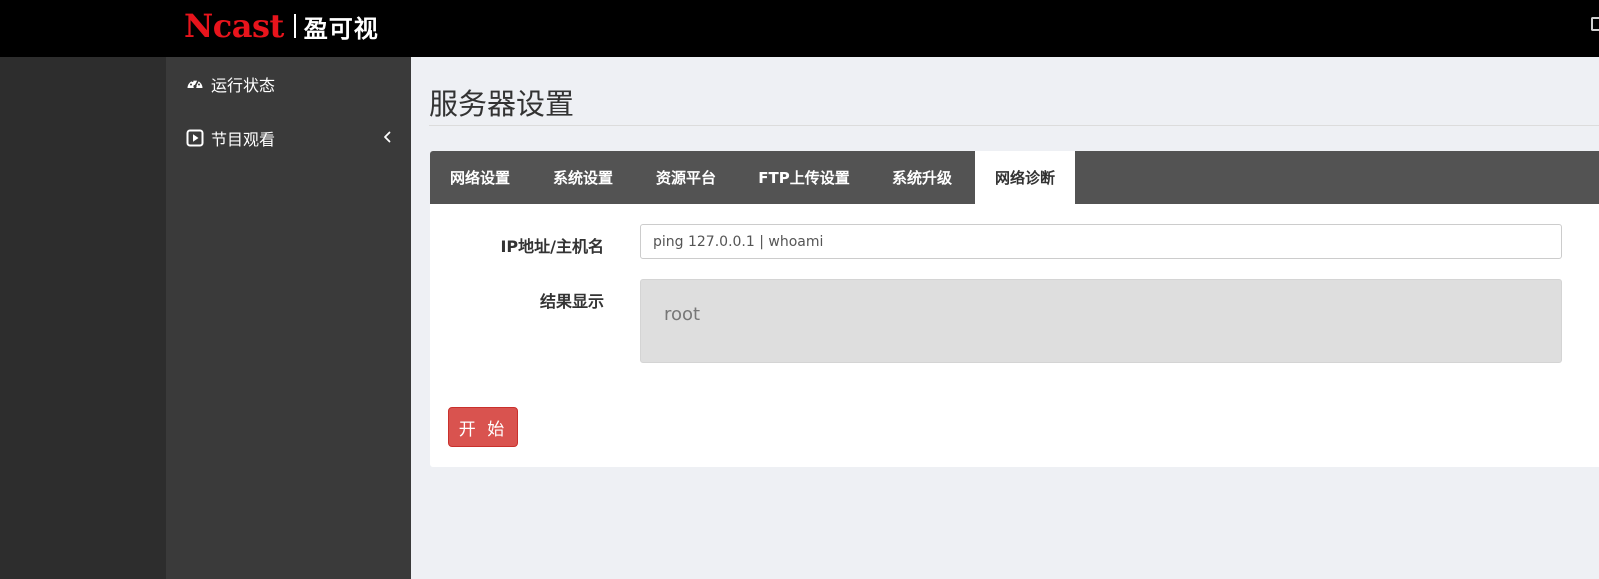 Image resolution: width=1599 pixels, height=579 pixels. What do you see at coordinates (288, 138) in the screenshot?
I see `sidebar-item-program-watch: 节目观看` at bounding box center [288, 138].